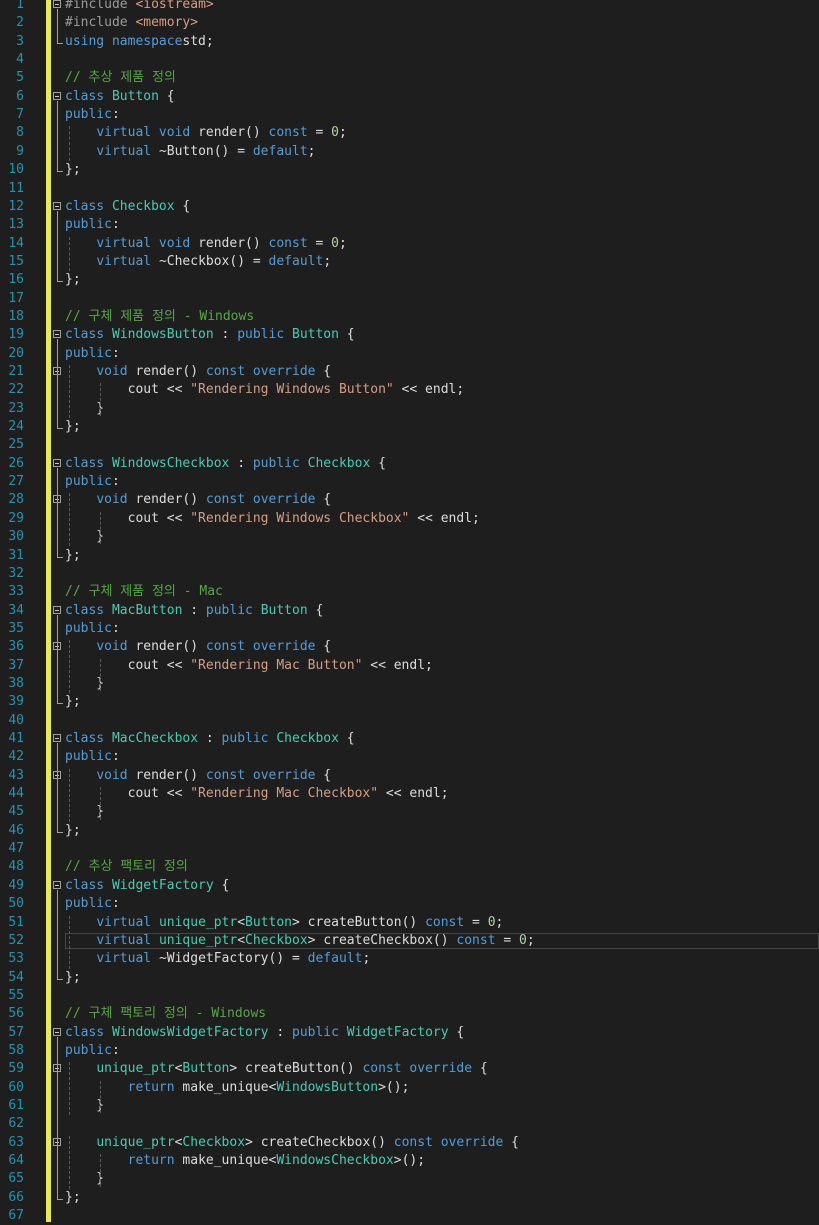  What do you see at coordinates (16, 1216) in the screenshot?
I see `line-number: 67` at bounding box center [16, 1216].